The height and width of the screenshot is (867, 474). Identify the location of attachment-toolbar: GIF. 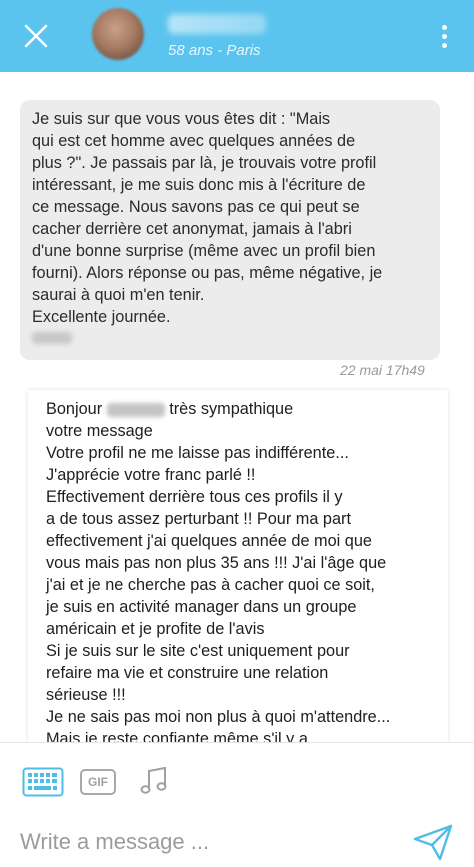
(237, 778).